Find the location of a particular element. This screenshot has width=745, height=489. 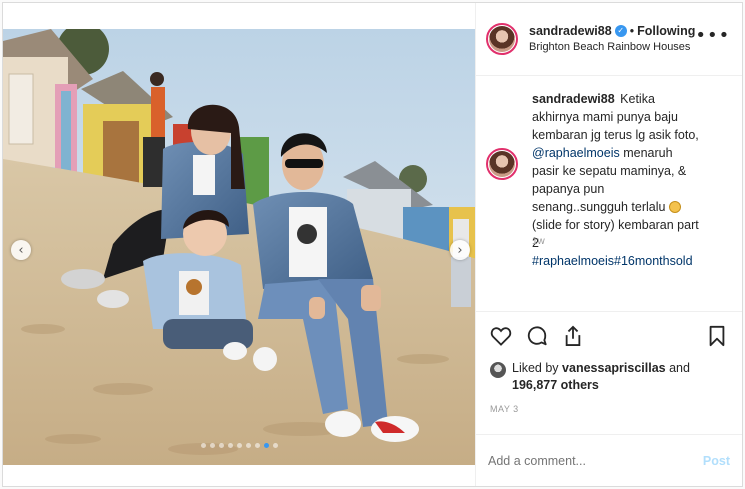

verified-badge-icon: ✓ is located at coordinates (620, 31).